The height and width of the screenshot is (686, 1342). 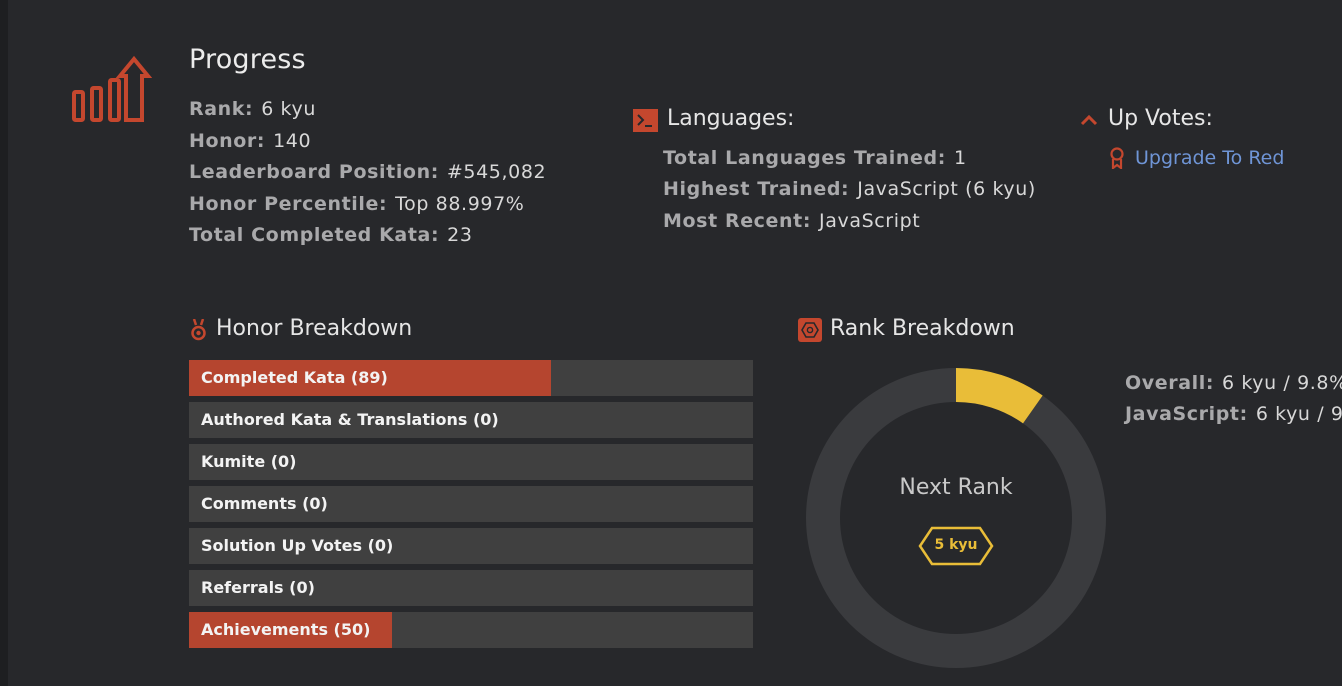 What do you see at coordinates (297, 545) in the screenshot?
I see `honor-bar-label: Solution Up Votes (0)` at bounding box center [297, 545].